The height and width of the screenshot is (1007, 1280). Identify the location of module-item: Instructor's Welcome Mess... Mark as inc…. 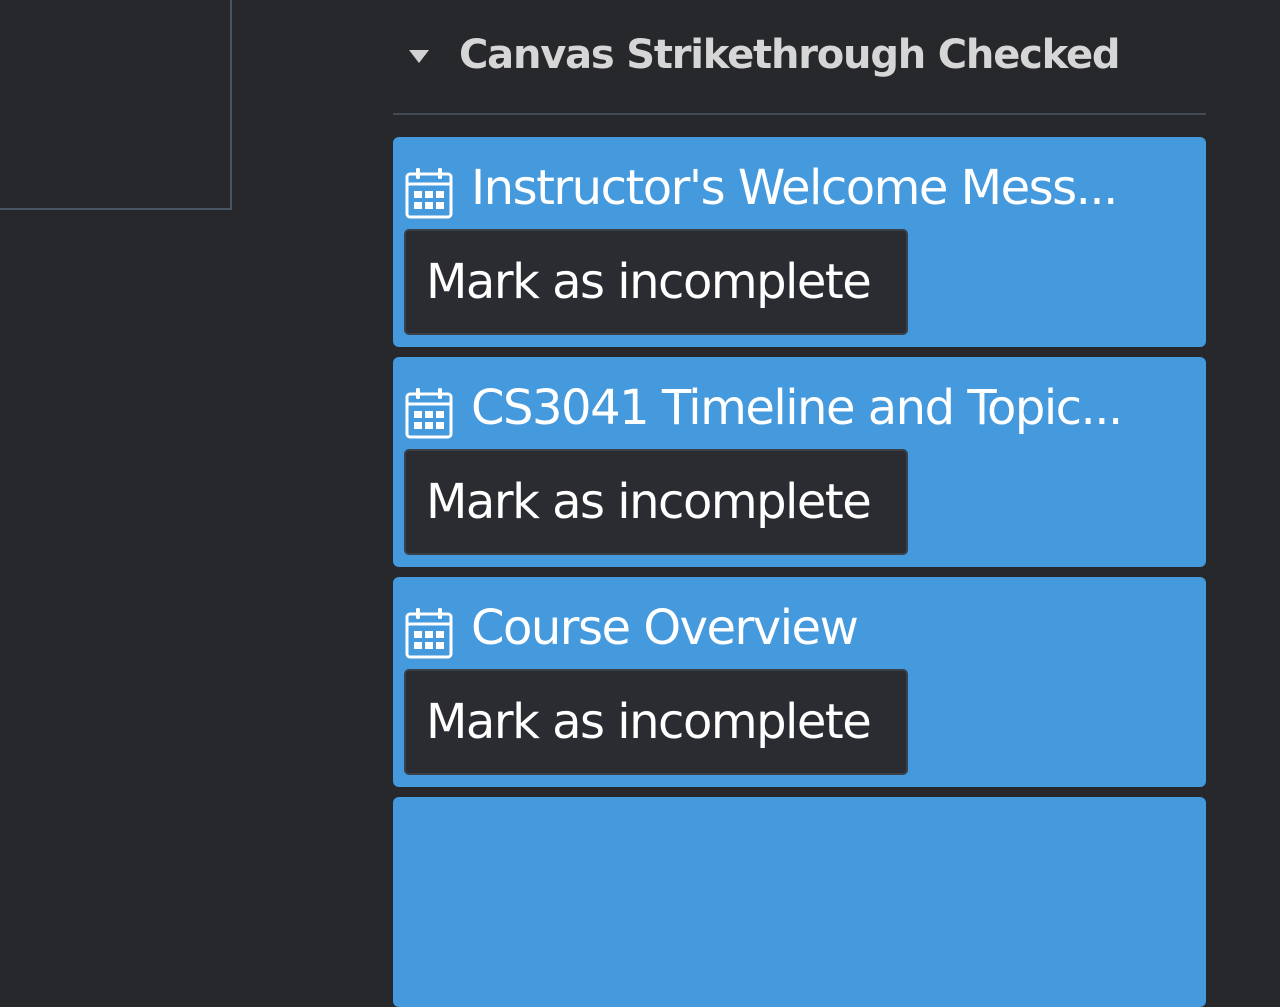
(799, 242).